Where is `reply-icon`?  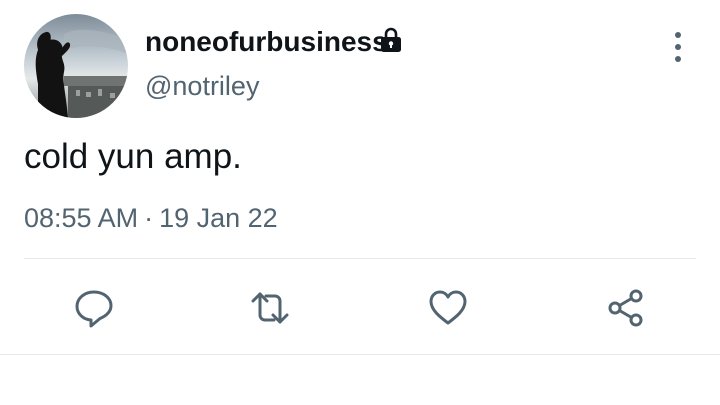
reply-icon is located at coordinates (94, 309).